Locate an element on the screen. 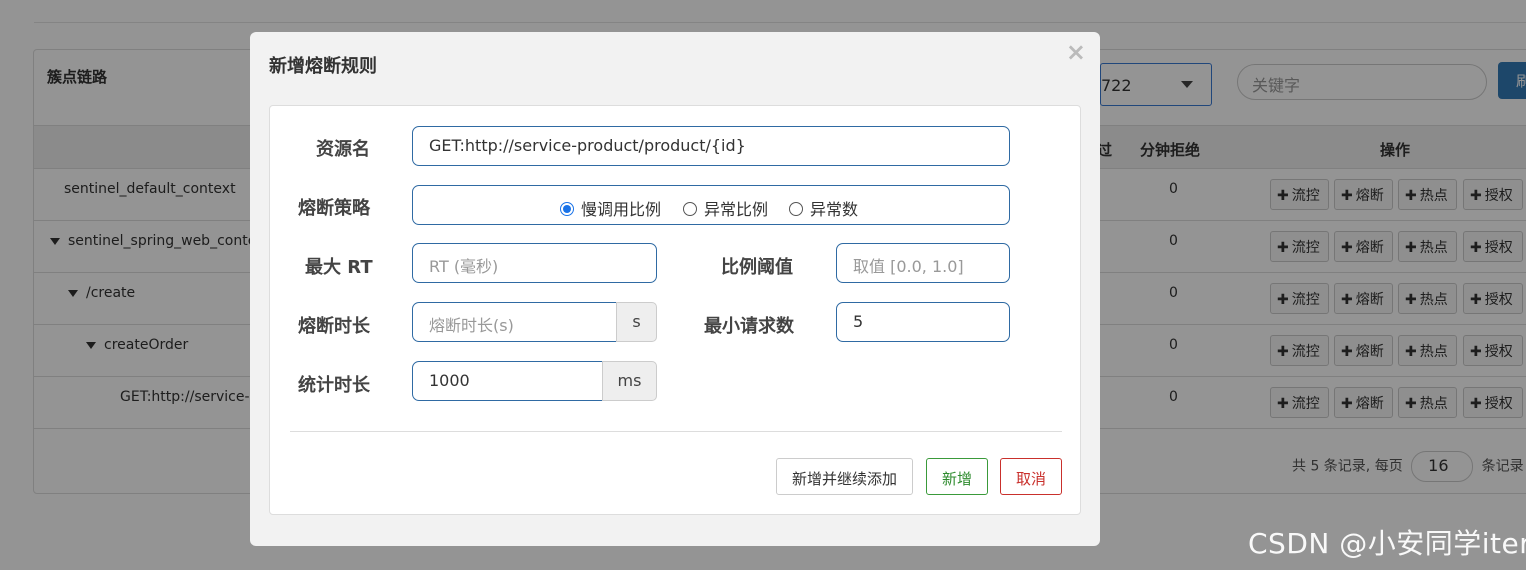  resource-label: 资源名 is located at coordinates (343, 149).